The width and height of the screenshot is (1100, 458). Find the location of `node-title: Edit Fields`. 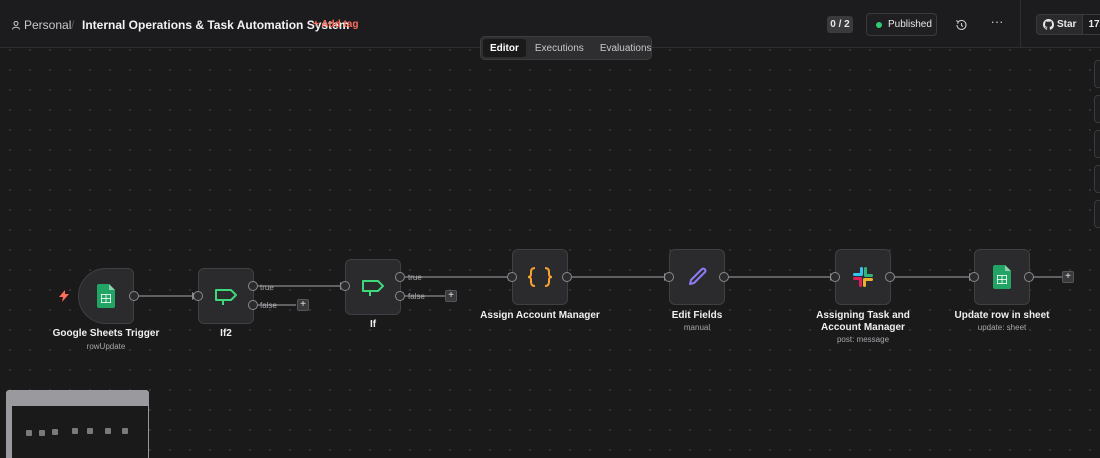

node-title: Edit Fields is located at coordinates (697, 315).